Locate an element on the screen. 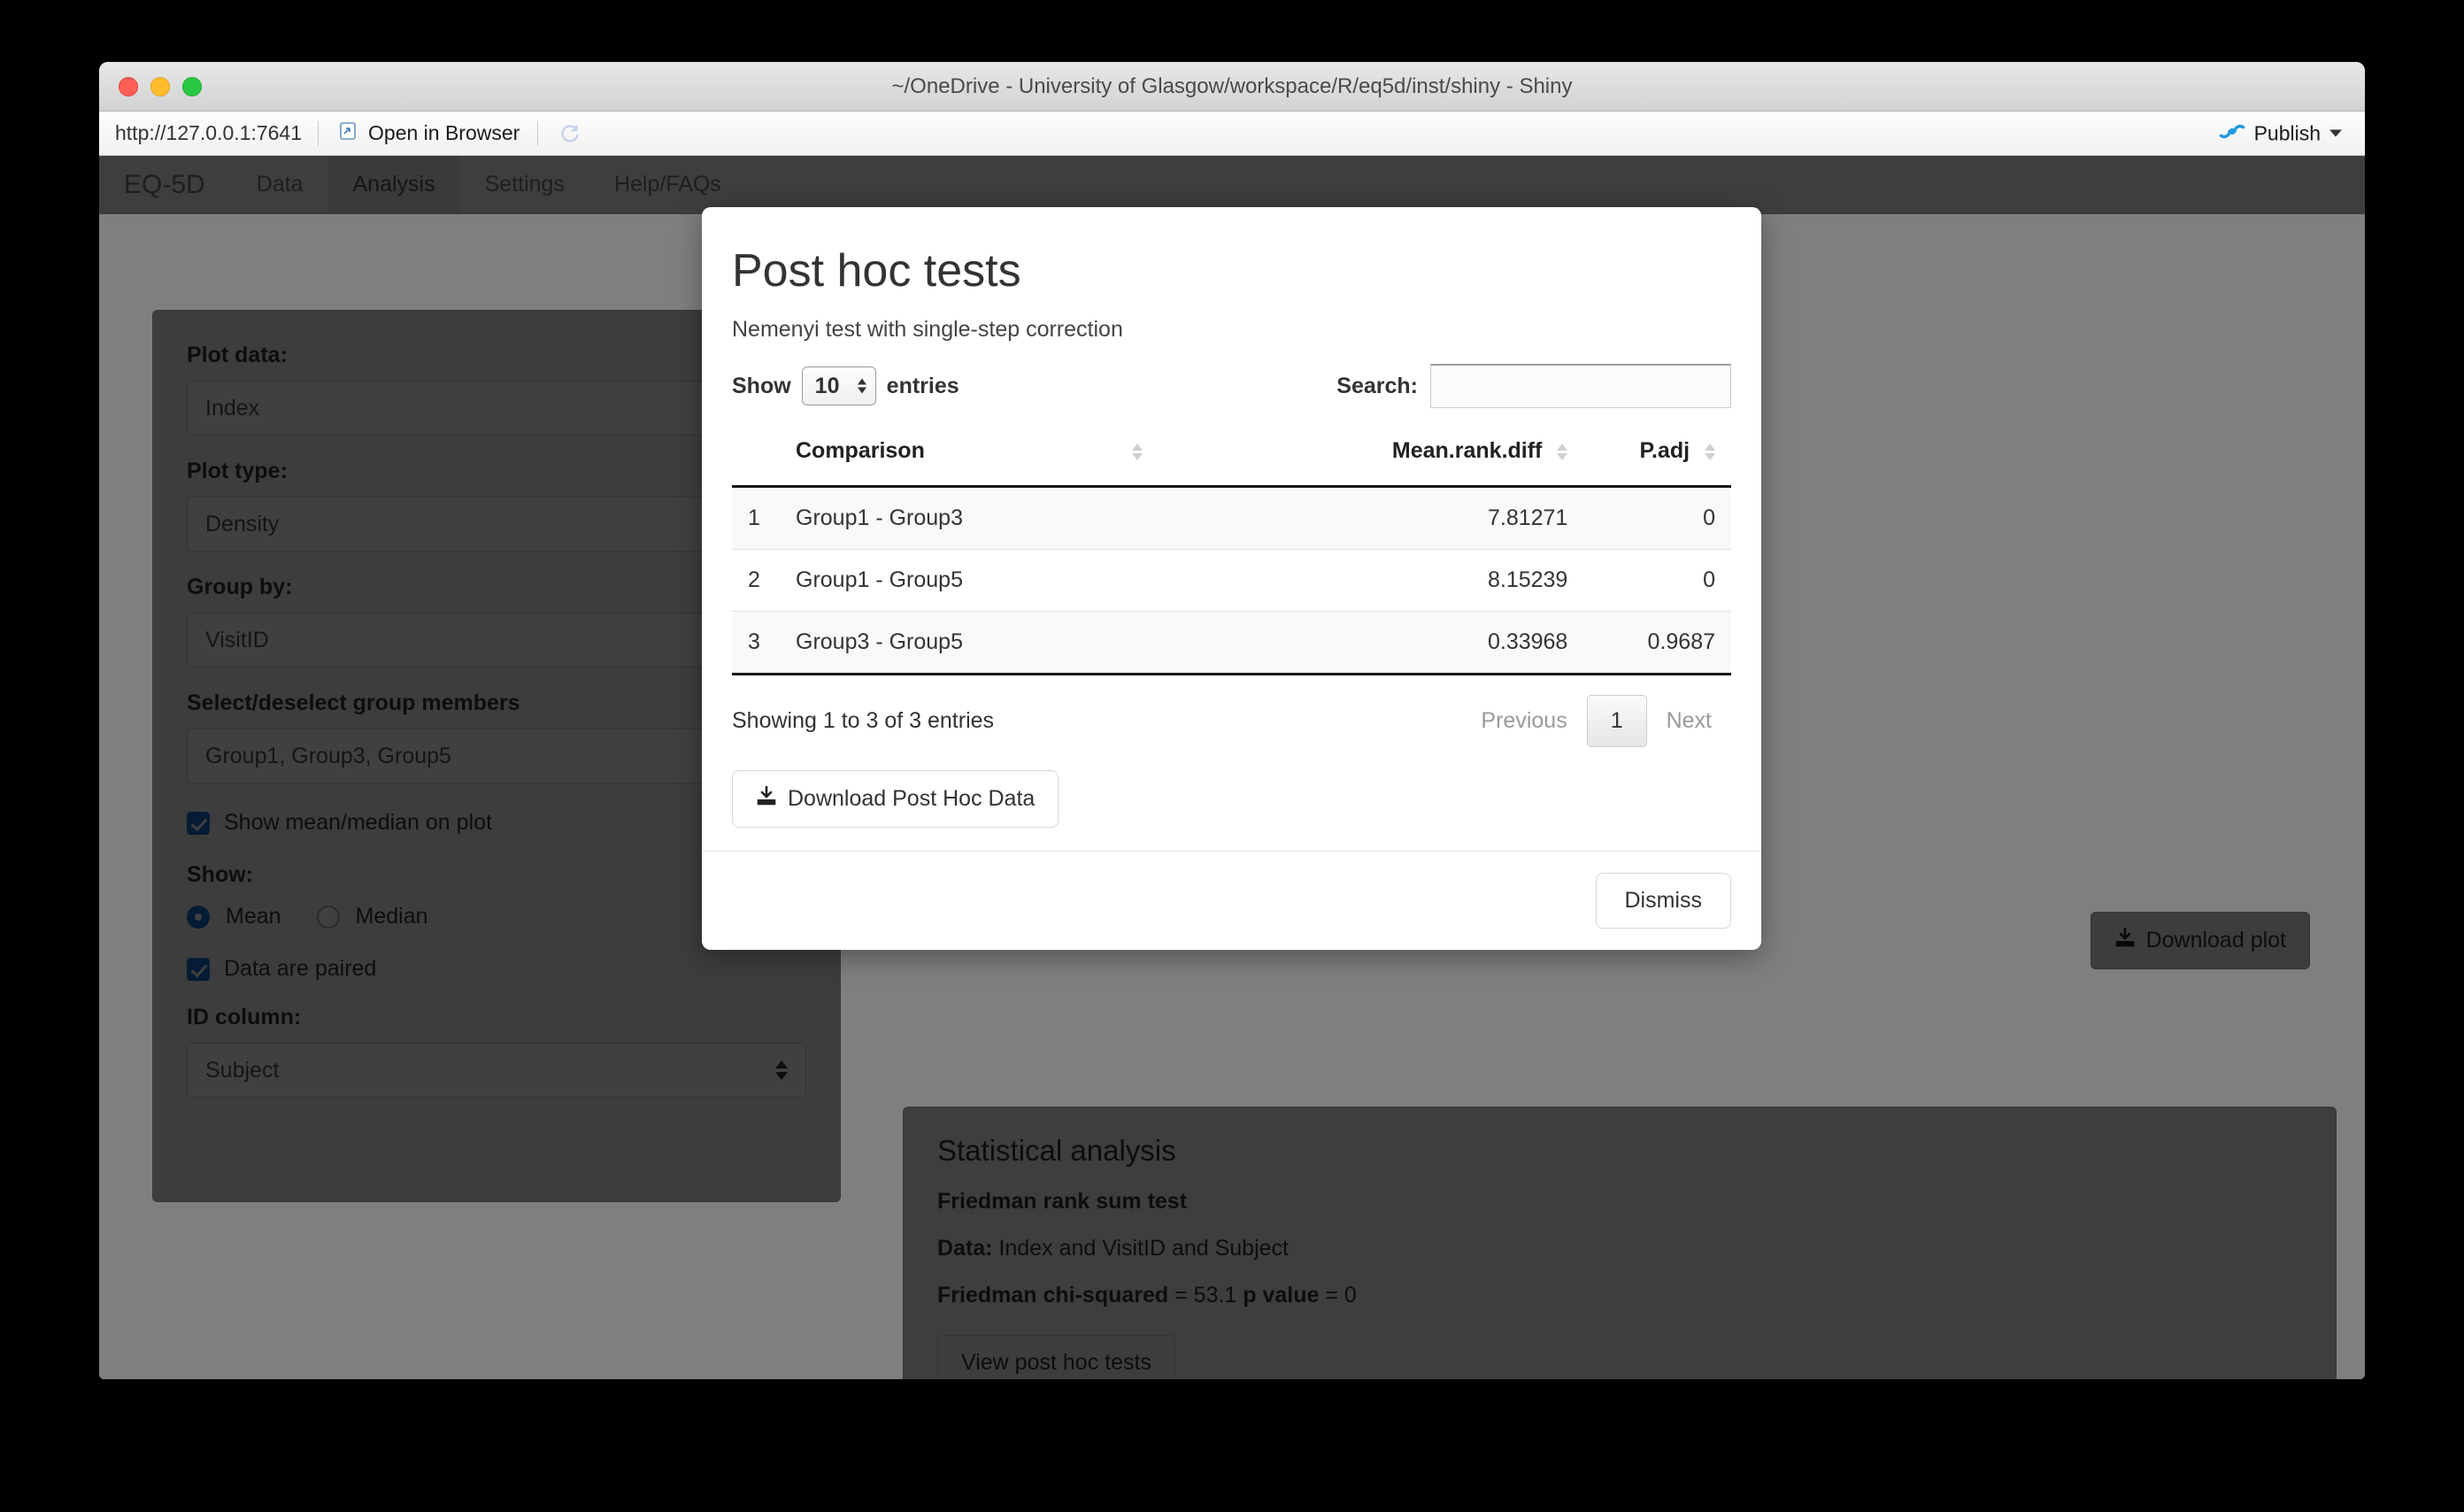 This screenshot has height=1512, width=2464. row-mean-rank-diff: 8.15239 is located at coordinates (1441, 580).